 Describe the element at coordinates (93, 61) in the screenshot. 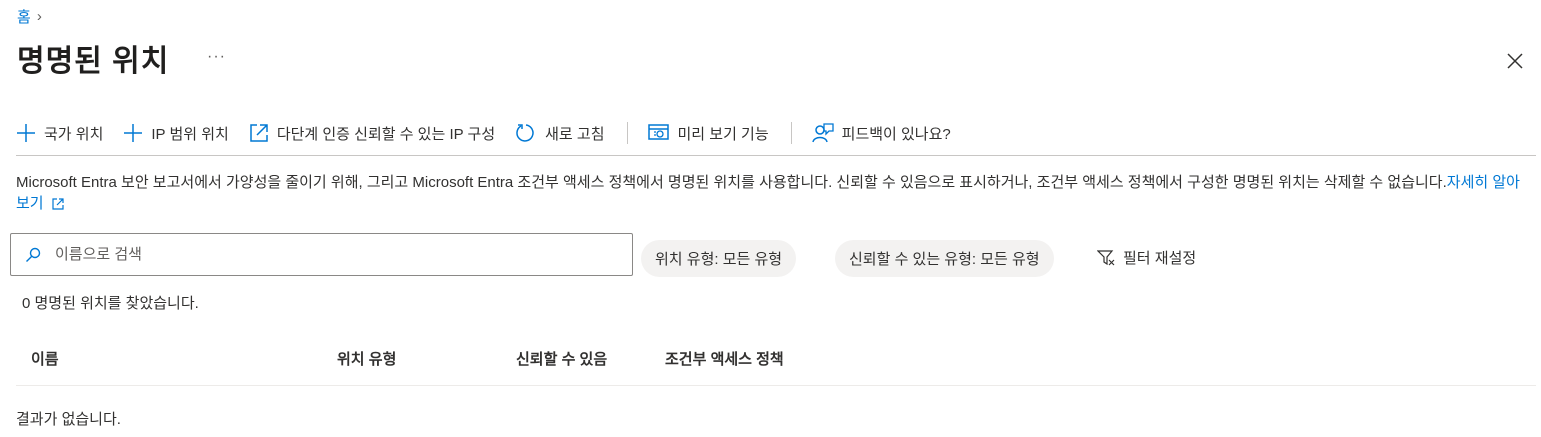

I see `page-title: 명명된 위치` at that location.